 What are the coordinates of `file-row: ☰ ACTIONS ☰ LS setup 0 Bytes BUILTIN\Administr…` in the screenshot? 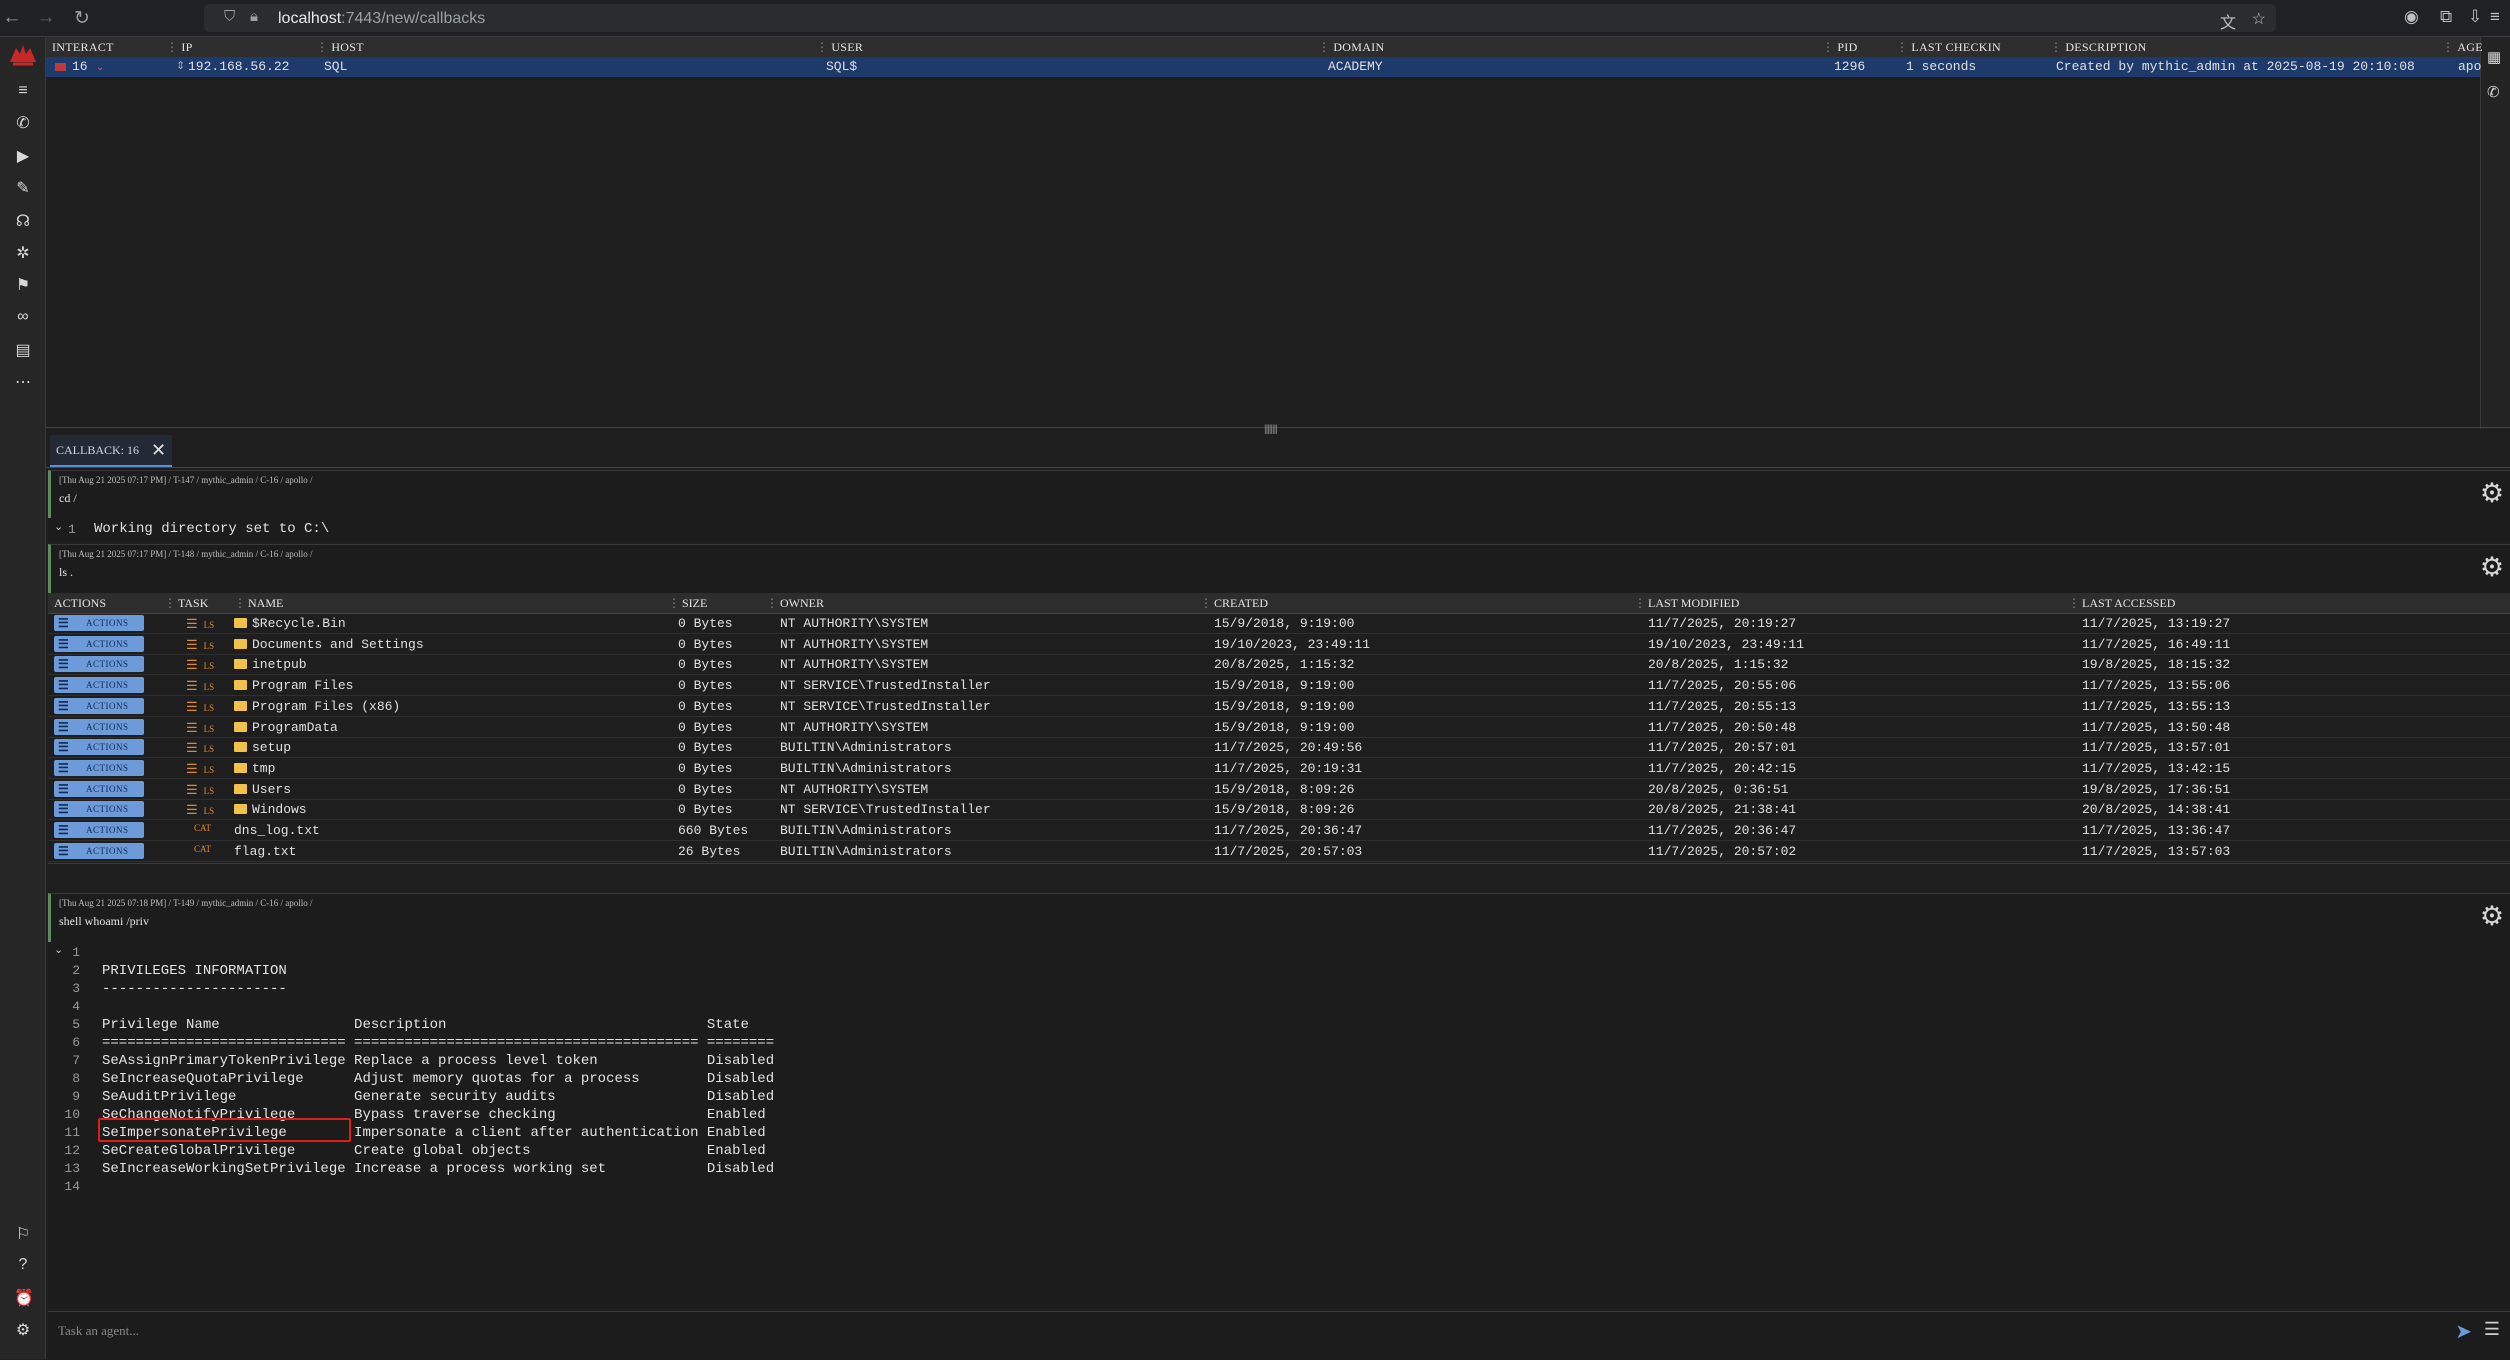 It's located at (1279, 748).